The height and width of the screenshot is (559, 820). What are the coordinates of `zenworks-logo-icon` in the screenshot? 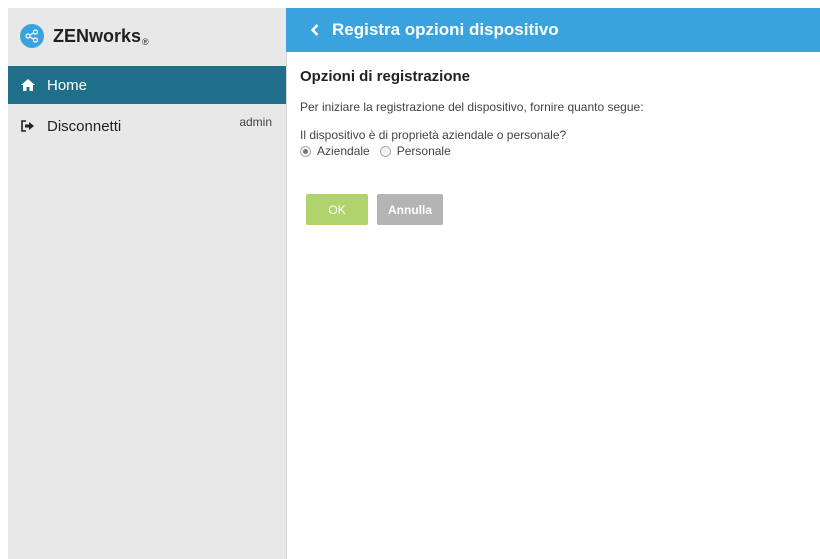 It's located at (32, 36).